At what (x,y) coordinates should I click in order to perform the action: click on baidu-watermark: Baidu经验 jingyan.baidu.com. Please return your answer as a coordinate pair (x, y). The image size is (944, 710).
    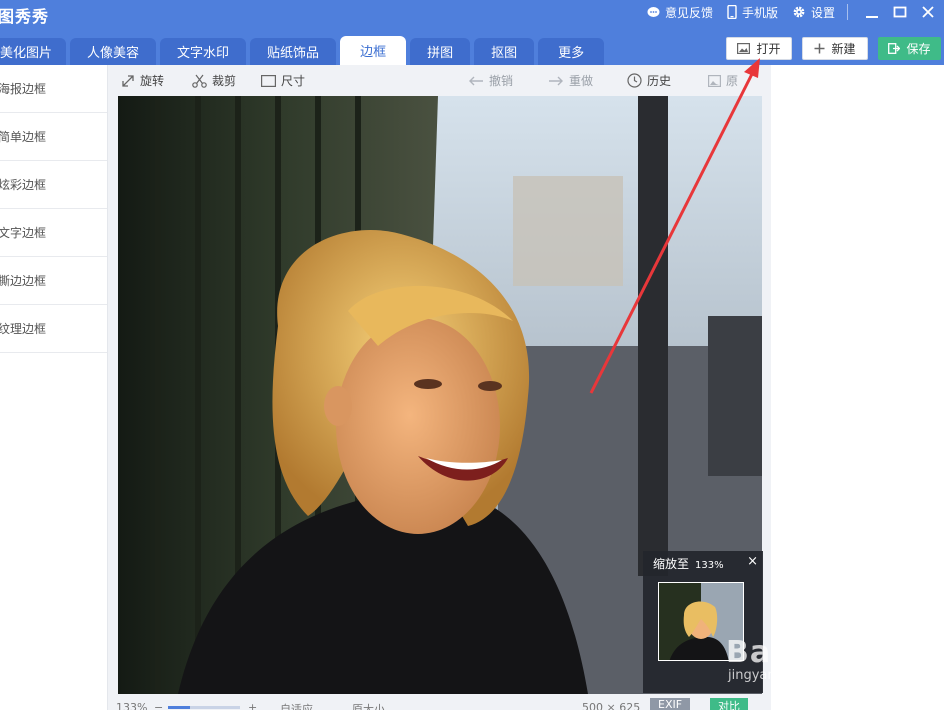
    Looking at the image, I should click on (833, 645).